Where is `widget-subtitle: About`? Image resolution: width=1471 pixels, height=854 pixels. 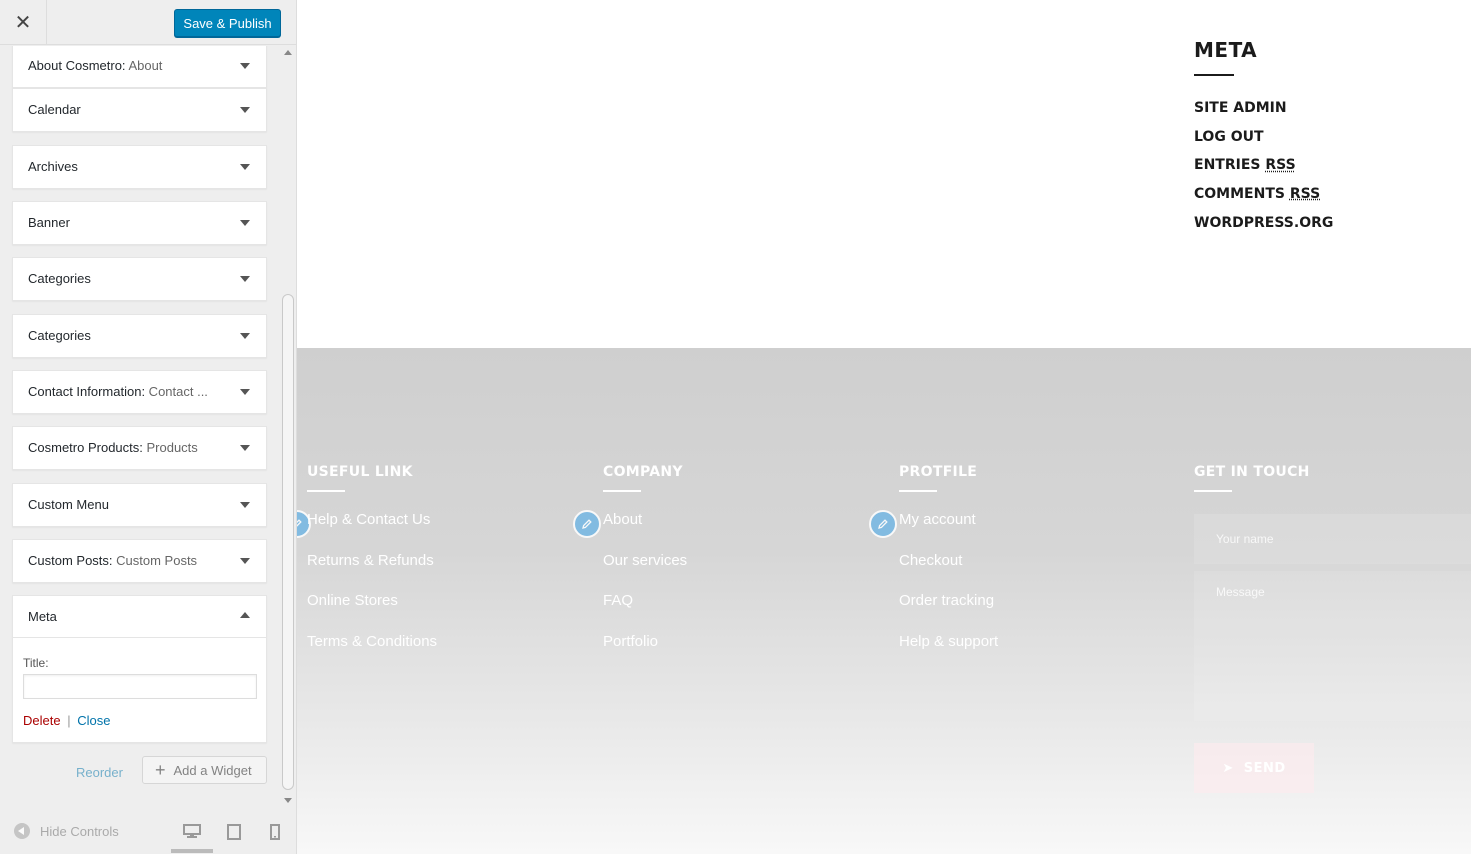 widget-subtitle: About is located at coordinates (144, 65).